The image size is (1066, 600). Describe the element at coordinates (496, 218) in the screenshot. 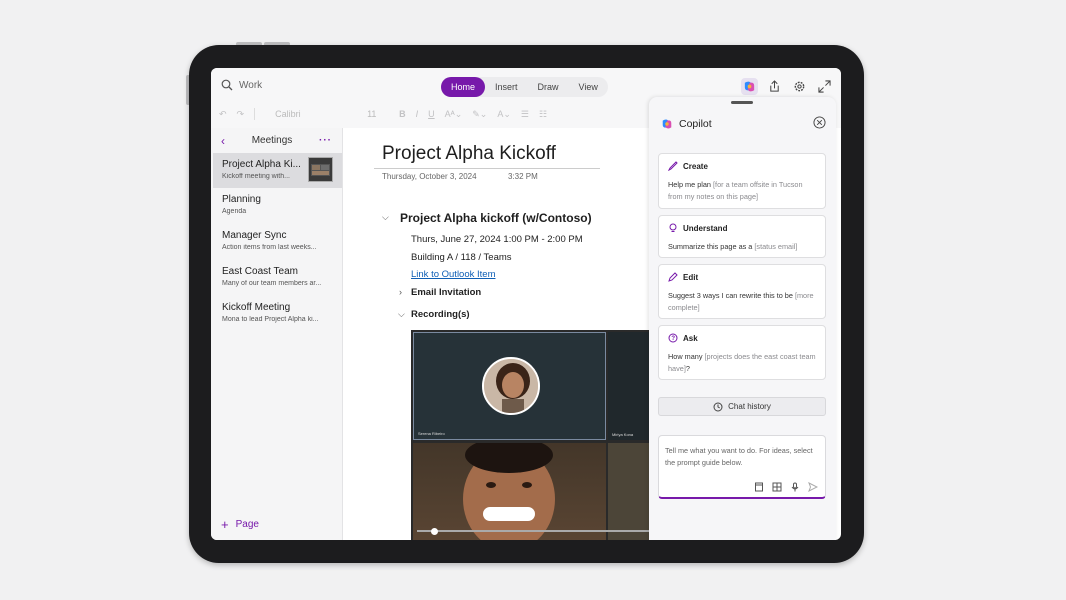

I see `meeting-section-title: Project Alpha kickoff (w/Contoso)` at that location.